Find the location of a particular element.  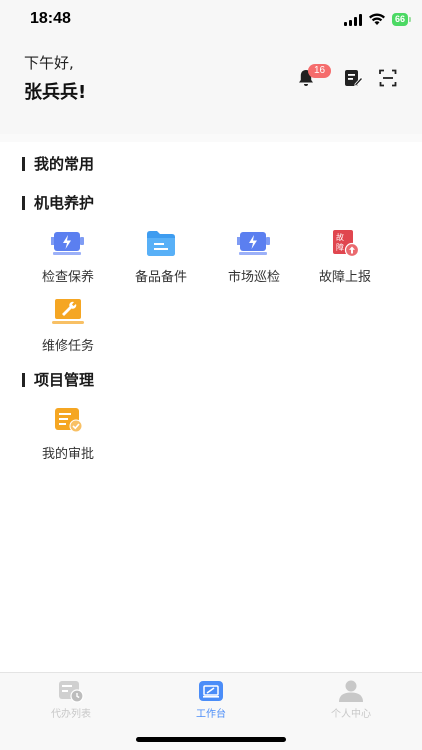

grid-item-my-approval: 我的审批 is located at coordinates (68, 432).